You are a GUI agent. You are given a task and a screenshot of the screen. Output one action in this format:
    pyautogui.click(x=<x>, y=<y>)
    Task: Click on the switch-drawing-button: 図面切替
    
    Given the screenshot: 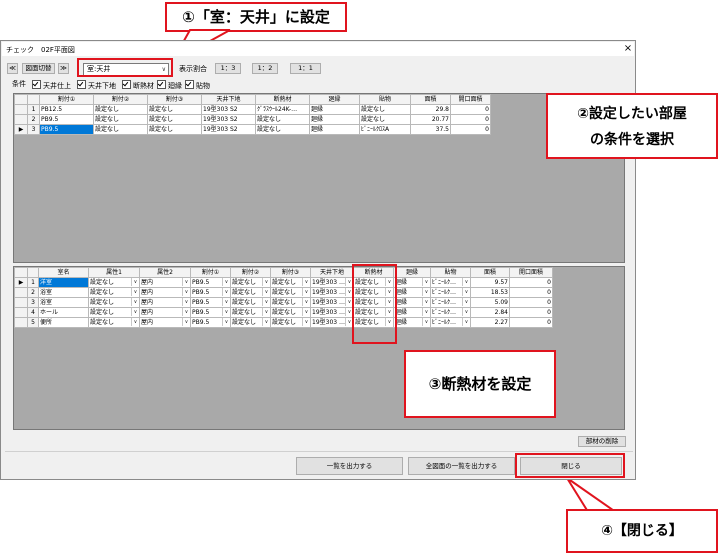 What is the action you would take?
    pyautogui.click(x=38, y=68)
    